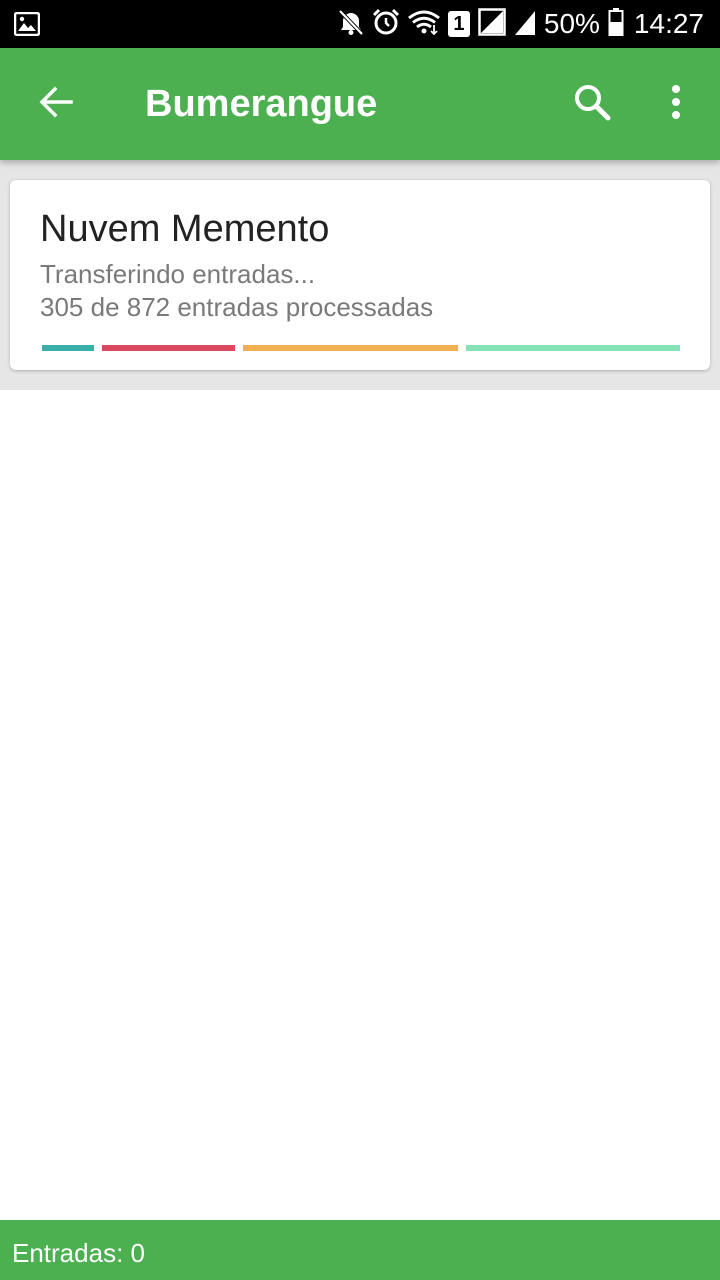 This screenshot has height=1280, width=720. Describe the element at coordinates (237, 307) in the screenshot. I see `progress-text: 305 de 872 entradas processadas` at that location.